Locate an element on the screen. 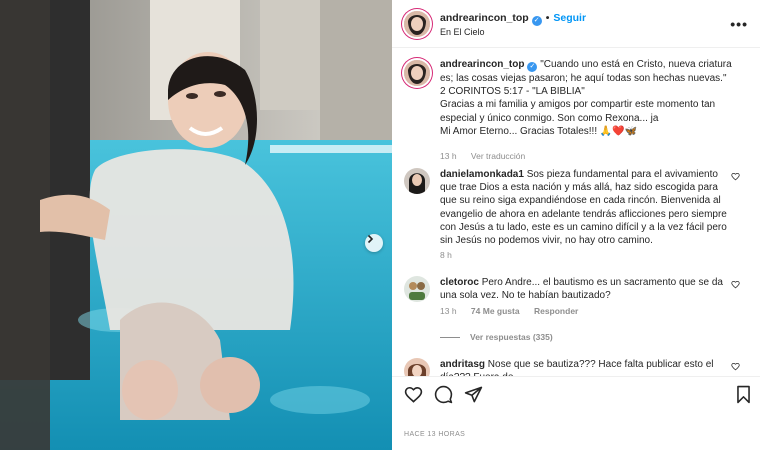 This screenshot has width=760, height=450. next-photo-button is located at coordinates (374, 243).